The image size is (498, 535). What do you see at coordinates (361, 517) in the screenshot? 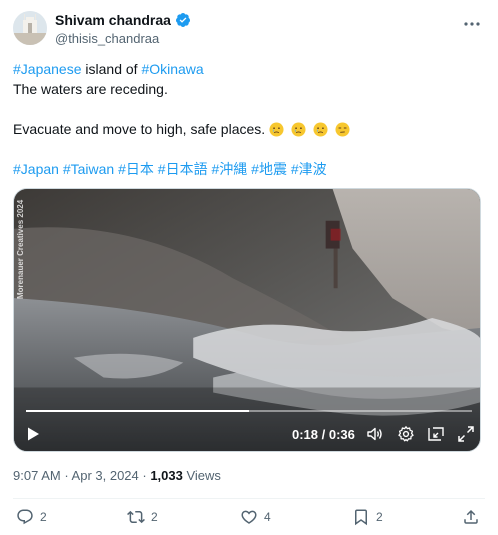
I see `bookmark-icon` at bounding box center [361, 517].